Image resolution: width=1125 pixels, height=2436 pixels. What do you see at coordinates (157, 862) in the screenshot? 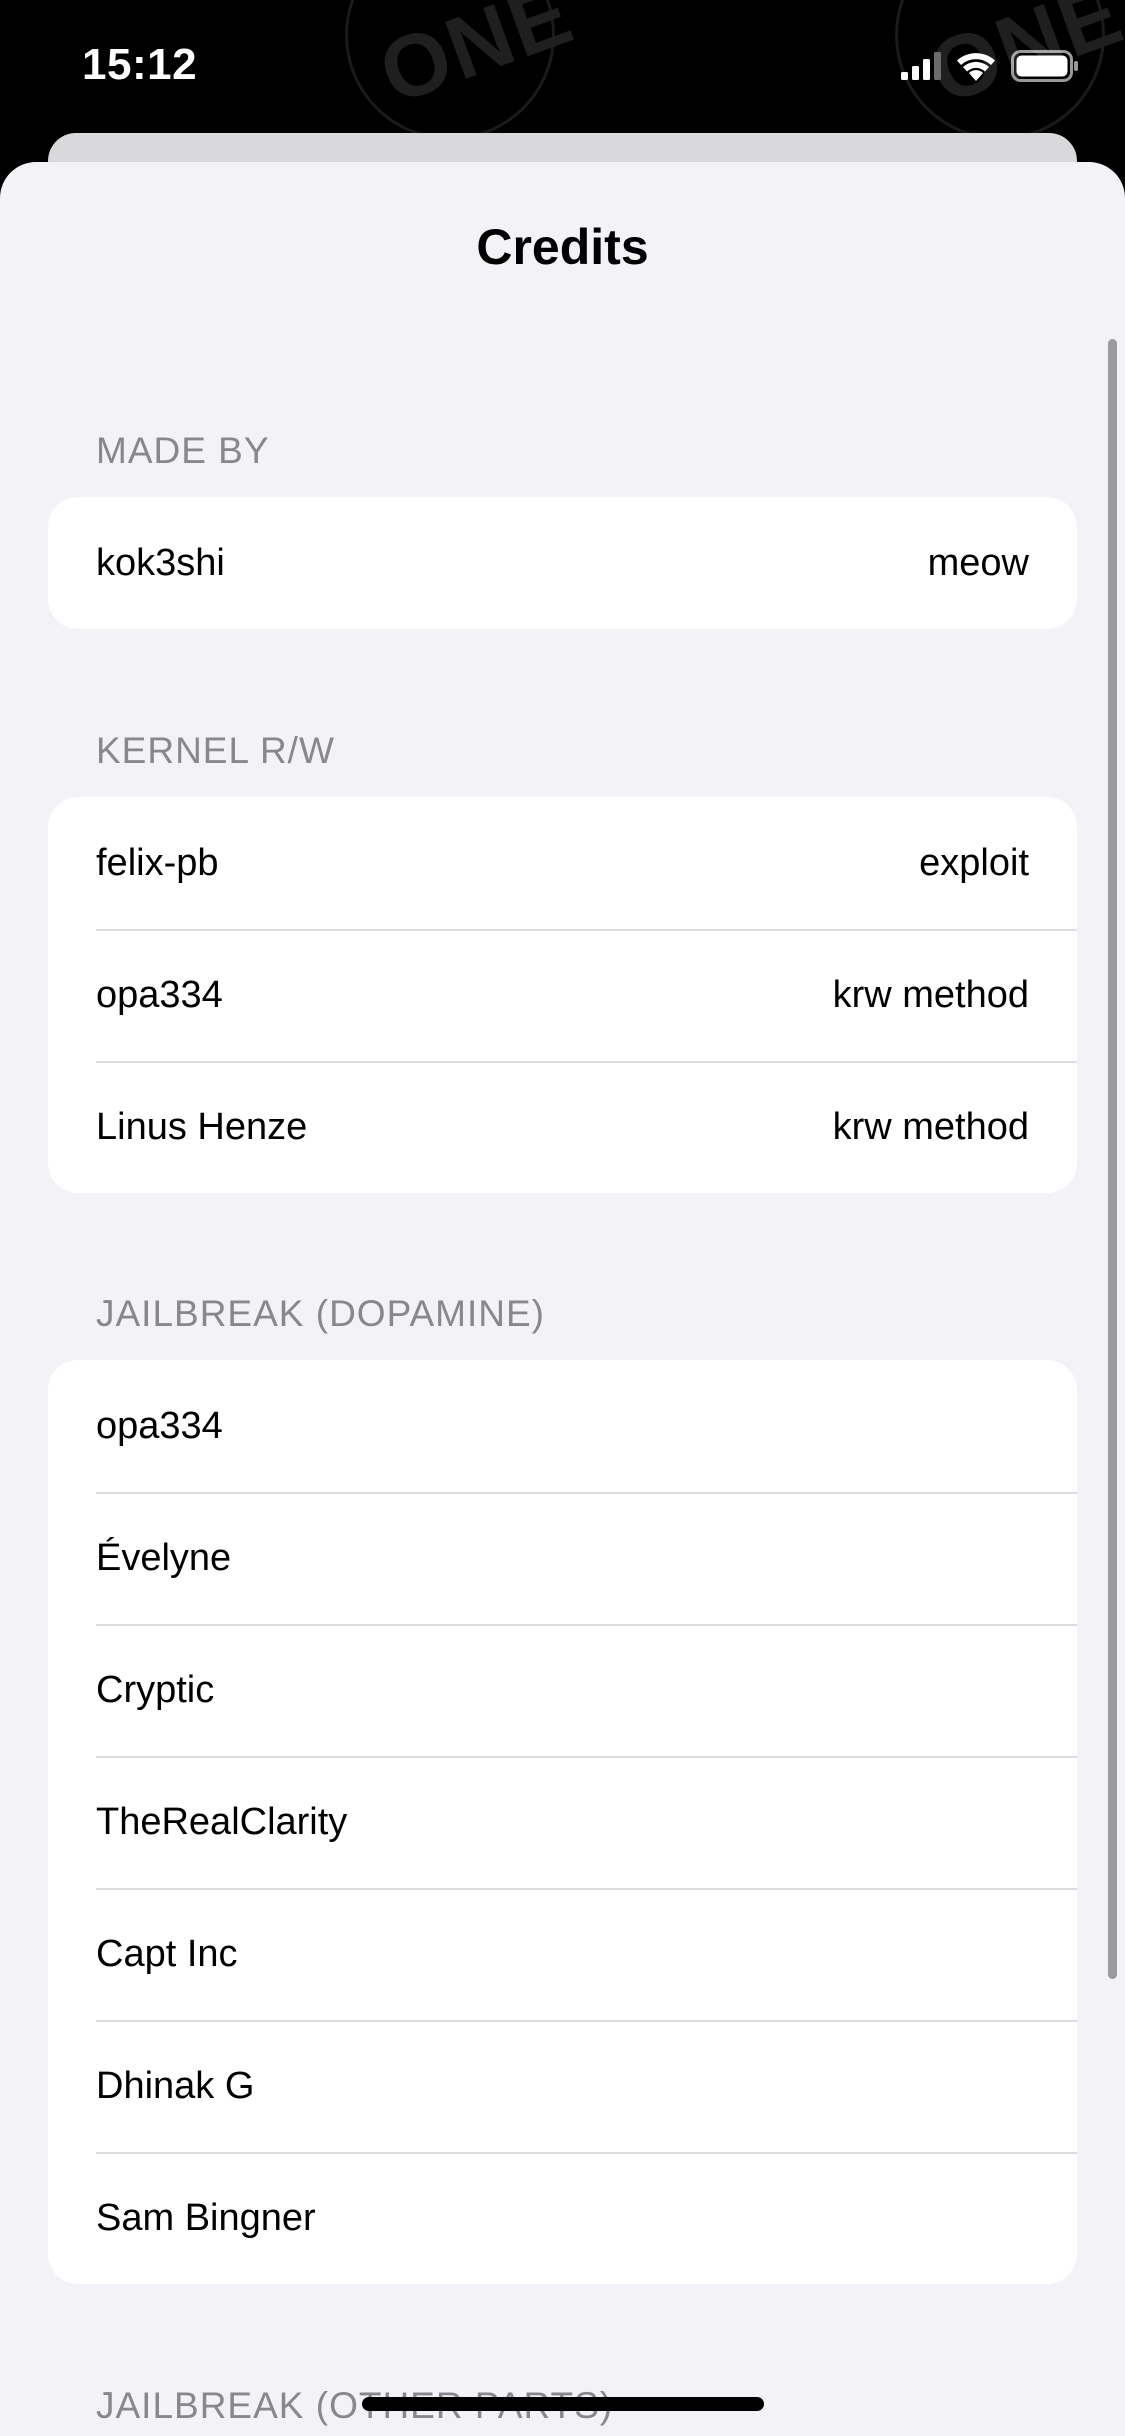
I see `credit-name: felix-pb` at bounding box center [157, 862].